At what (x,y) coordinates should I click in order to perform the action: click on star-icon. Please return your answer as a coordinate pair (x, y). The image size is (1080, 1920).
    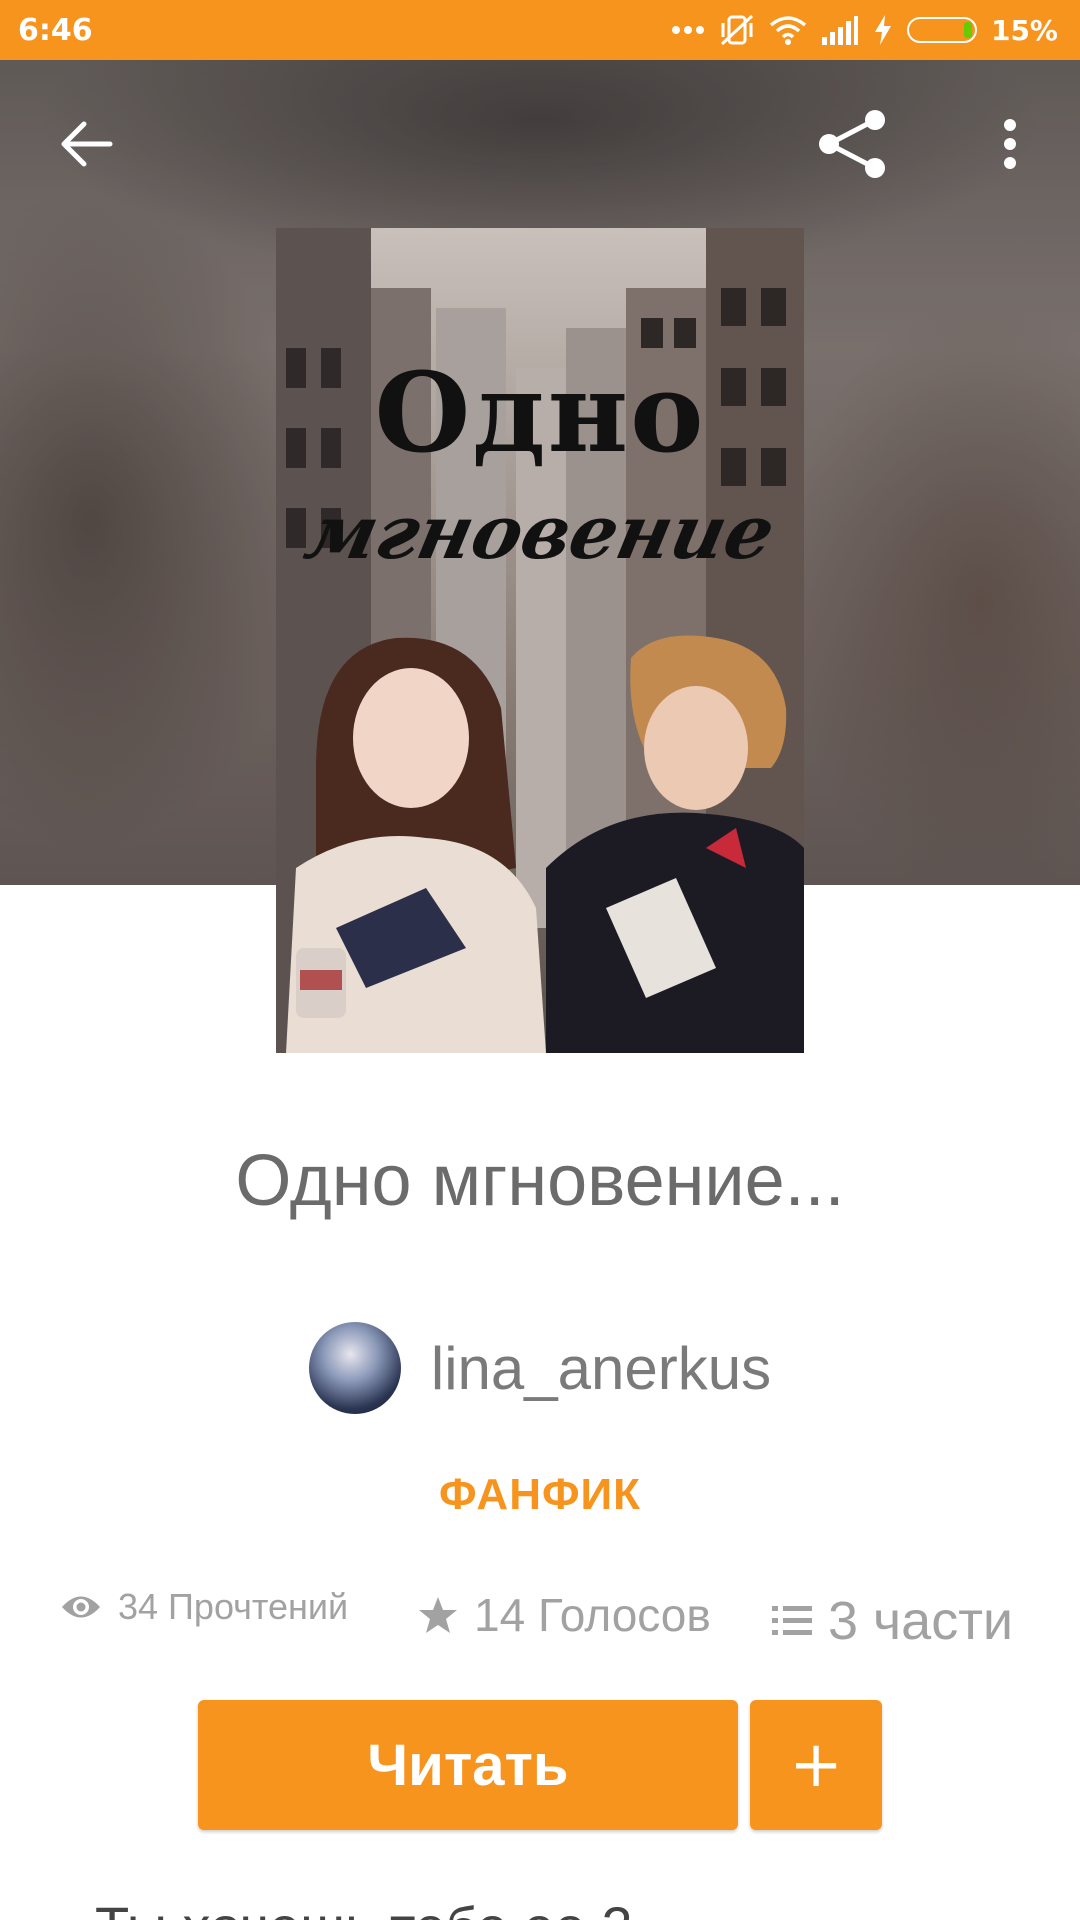
    Looking at the image, I should click on (438, 1615).